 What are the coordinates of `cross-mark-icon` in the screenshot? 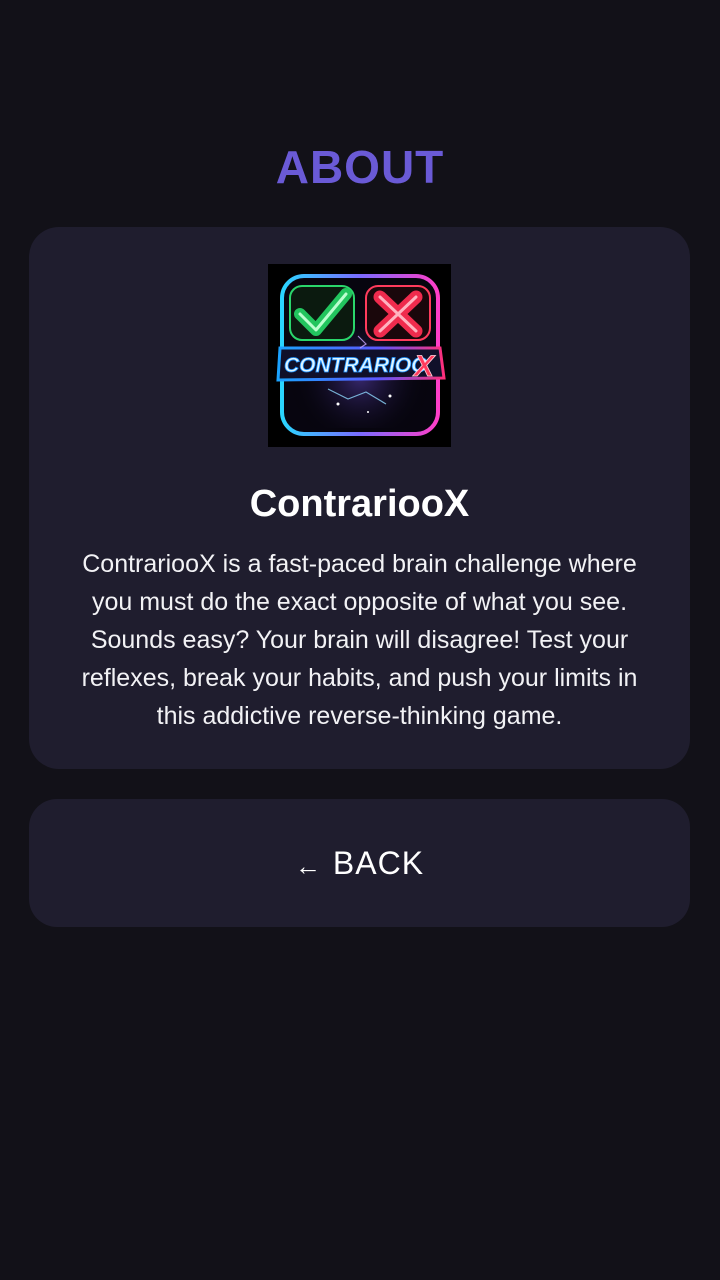 It's located at (398, 313).